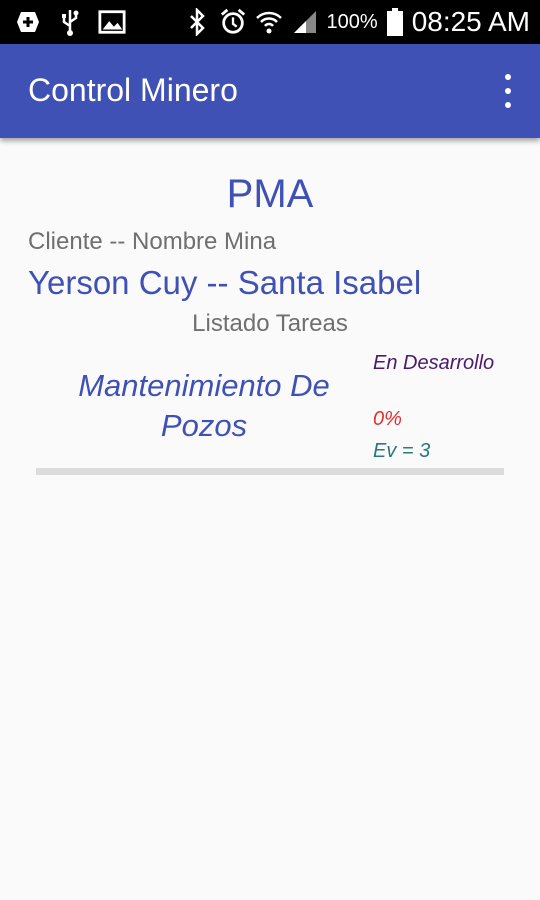 This screenshot has height=900, width=540. What do you see at coordinates (112, 22) in the screenshot?
I see `image-icon` at bounding box center [112, 22].